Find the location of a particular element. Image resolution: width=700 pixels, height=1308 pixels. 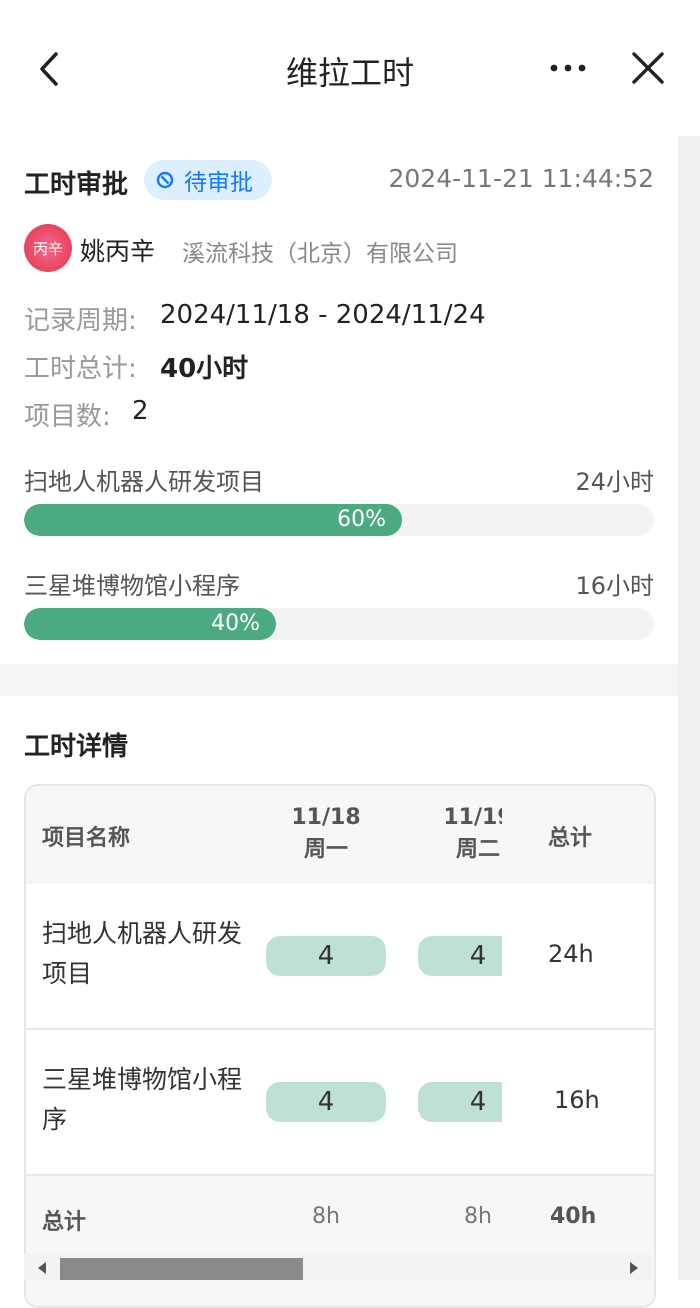

col-date: 11/19 周二 is located at coordinates (460, 834).